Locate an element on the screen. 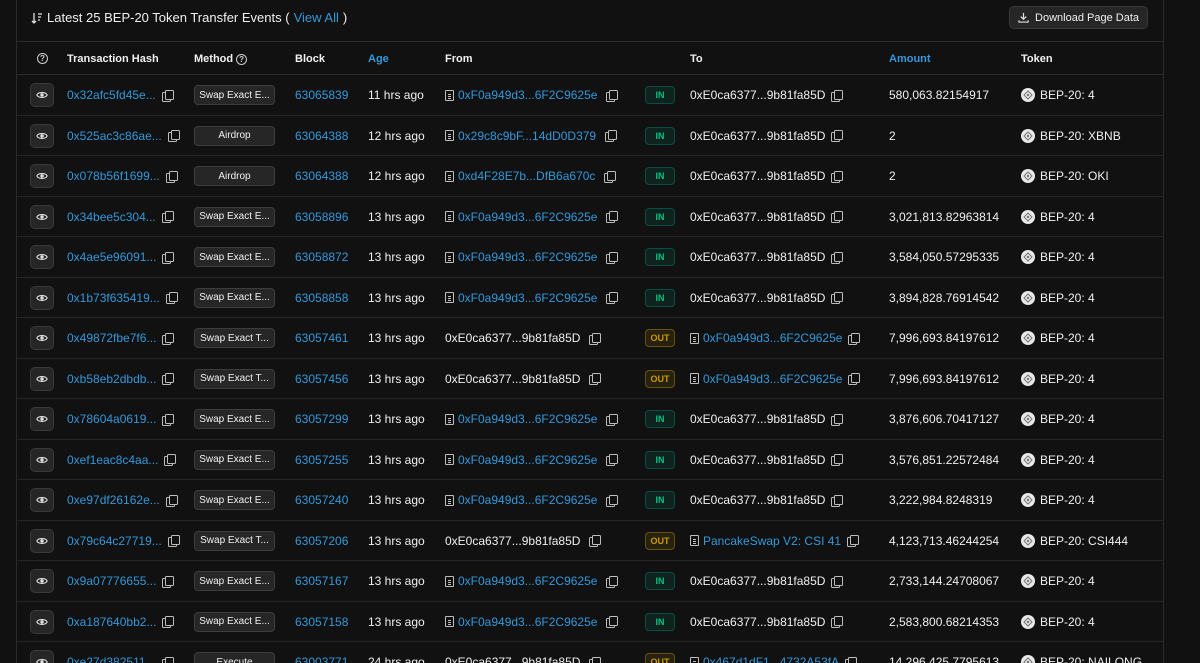 The width and height of the screenshot is (1200, 663). column-header-amount: Amount is located at coordinates (910, 59).